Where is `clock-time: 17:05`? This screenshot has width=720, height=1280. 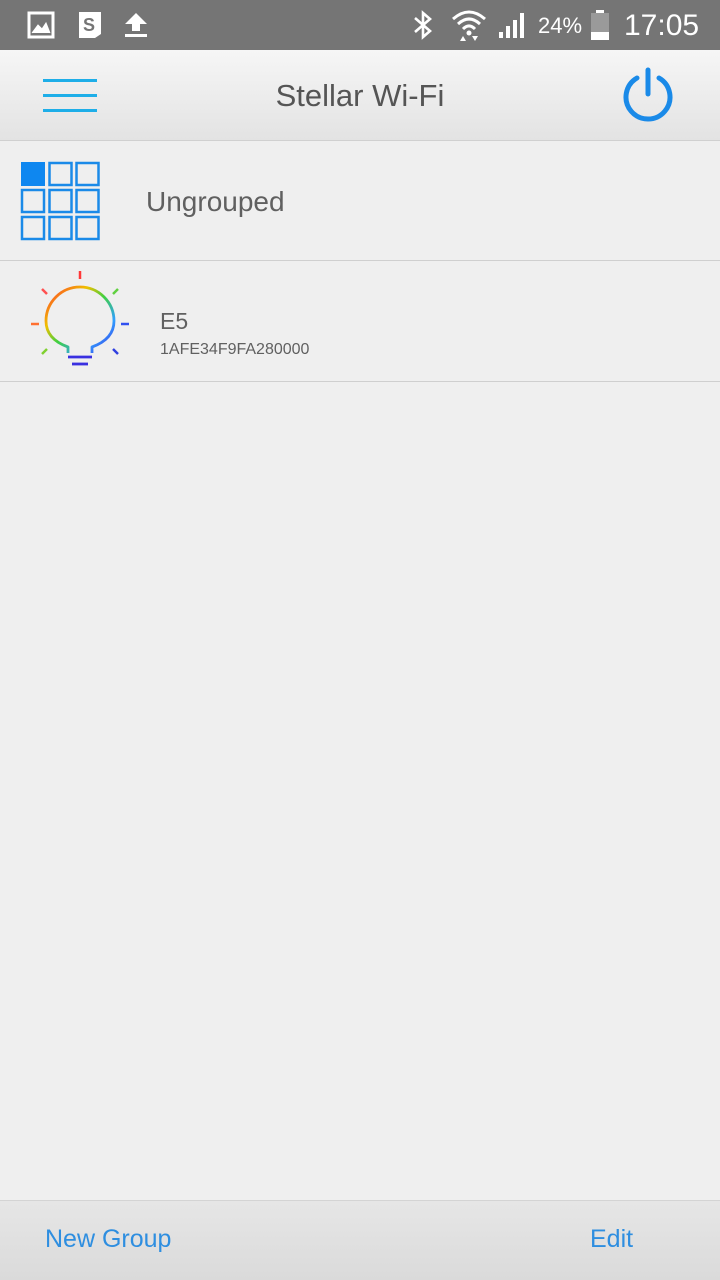 clock-time: 17:05 is located at coordinates (662, 25).